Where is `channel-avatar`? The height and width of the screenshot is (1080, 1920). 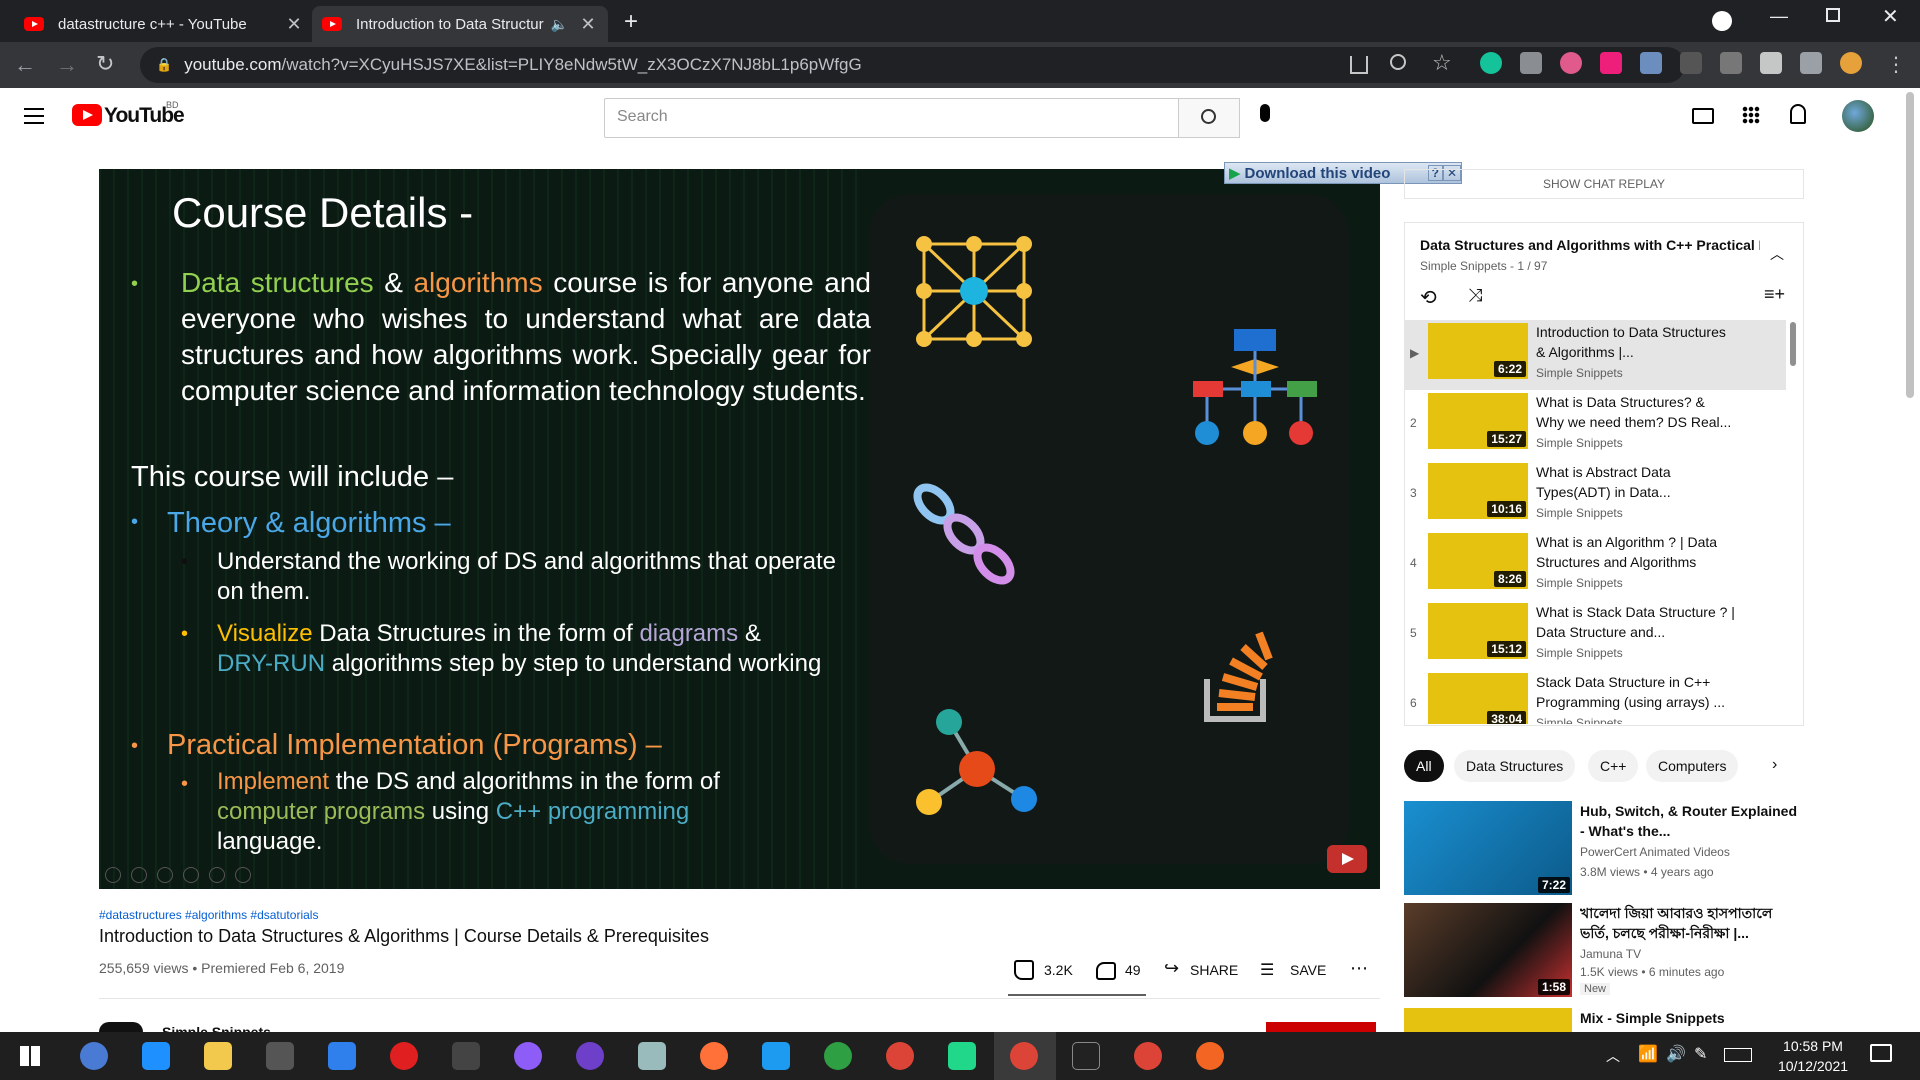 channel-avatar is located at coordinates (121, 1027).